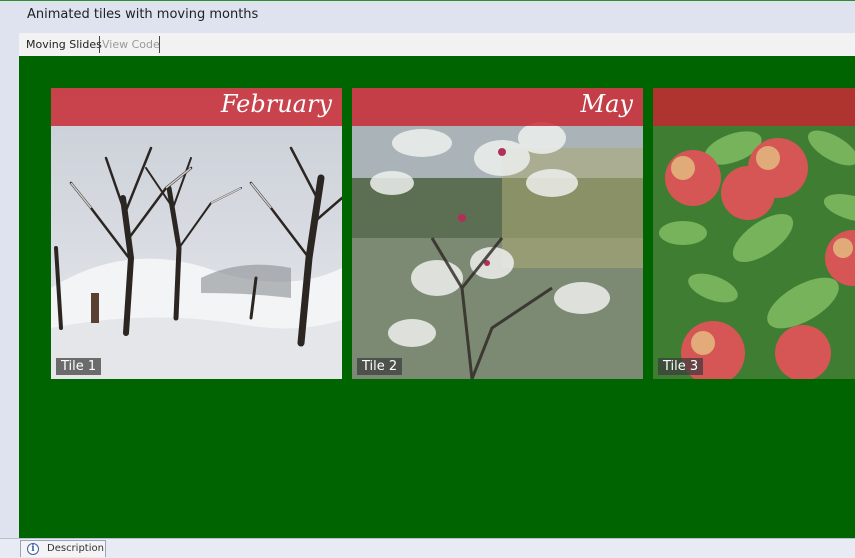  I want to click on tile-label: Tile 3, so click(681, 366).